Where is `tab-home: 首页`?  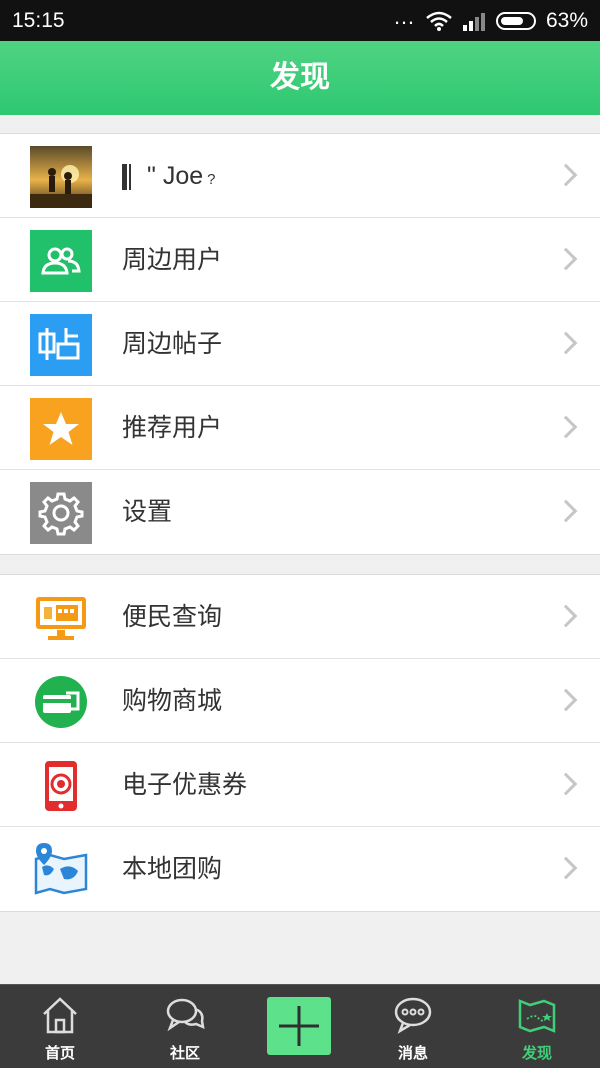
tab-home: 首页 is located at coordinates (60, 1026).